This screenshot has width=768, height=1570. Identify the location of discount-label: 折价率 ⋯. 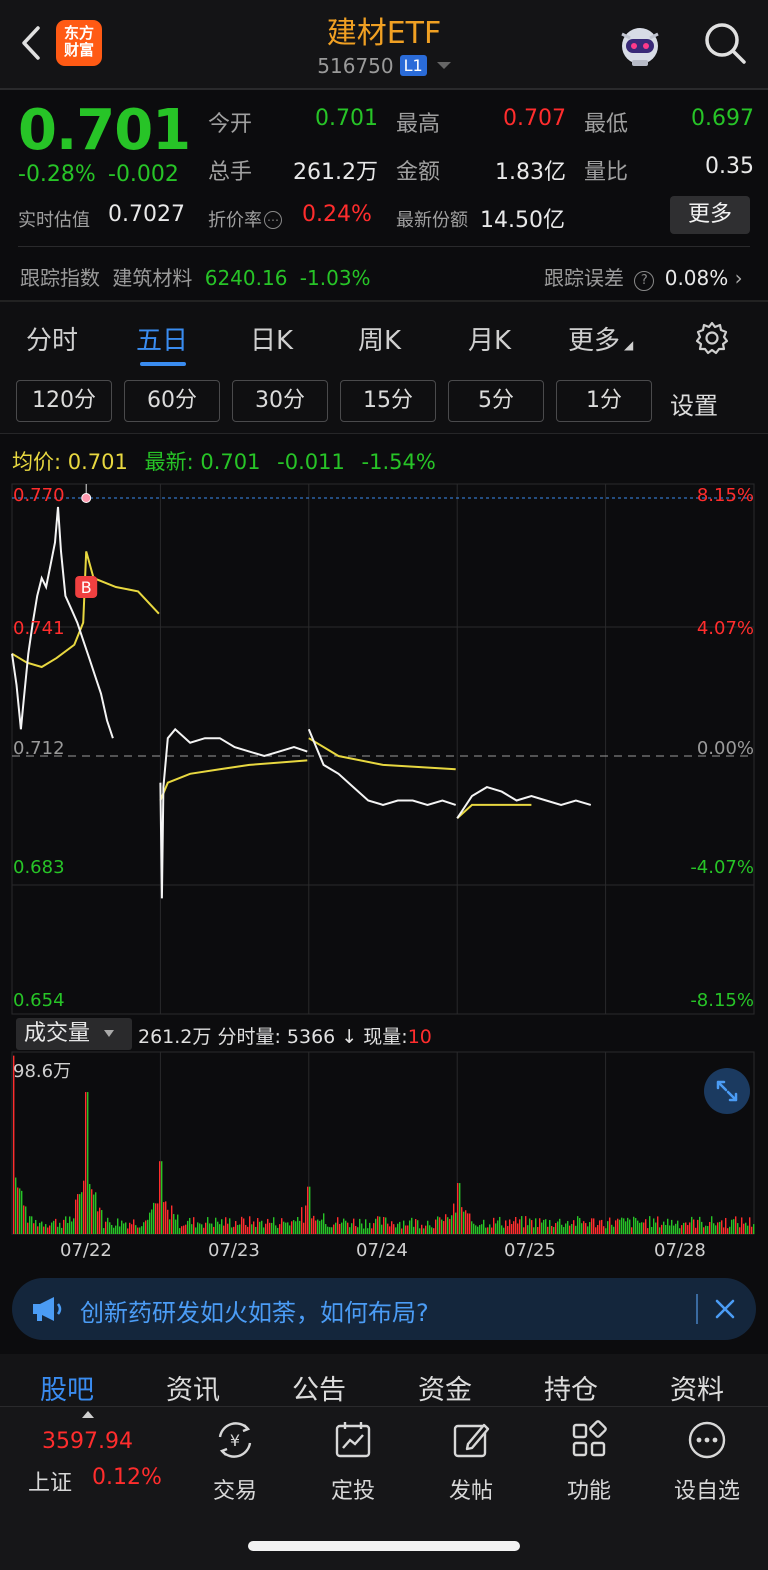
(245, 219).